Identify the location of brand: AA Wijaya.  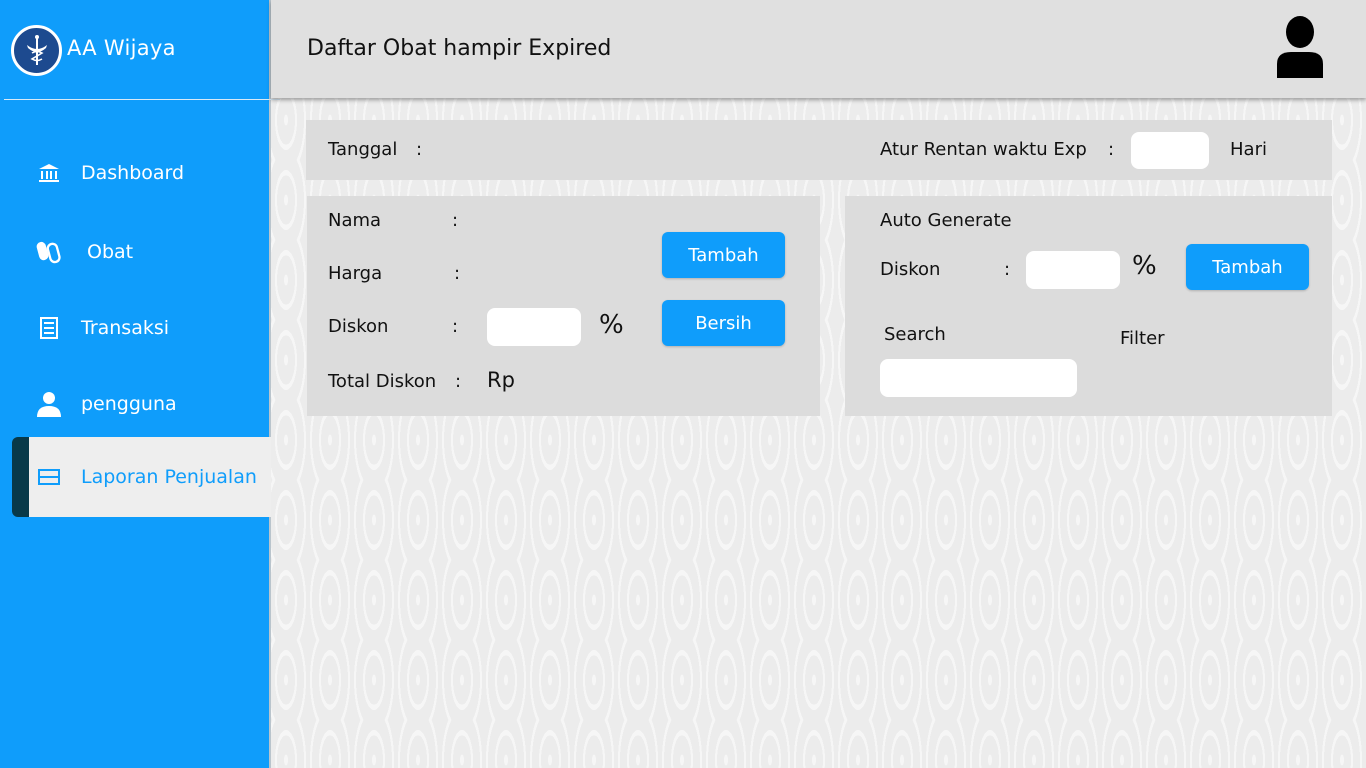
(135, 50).